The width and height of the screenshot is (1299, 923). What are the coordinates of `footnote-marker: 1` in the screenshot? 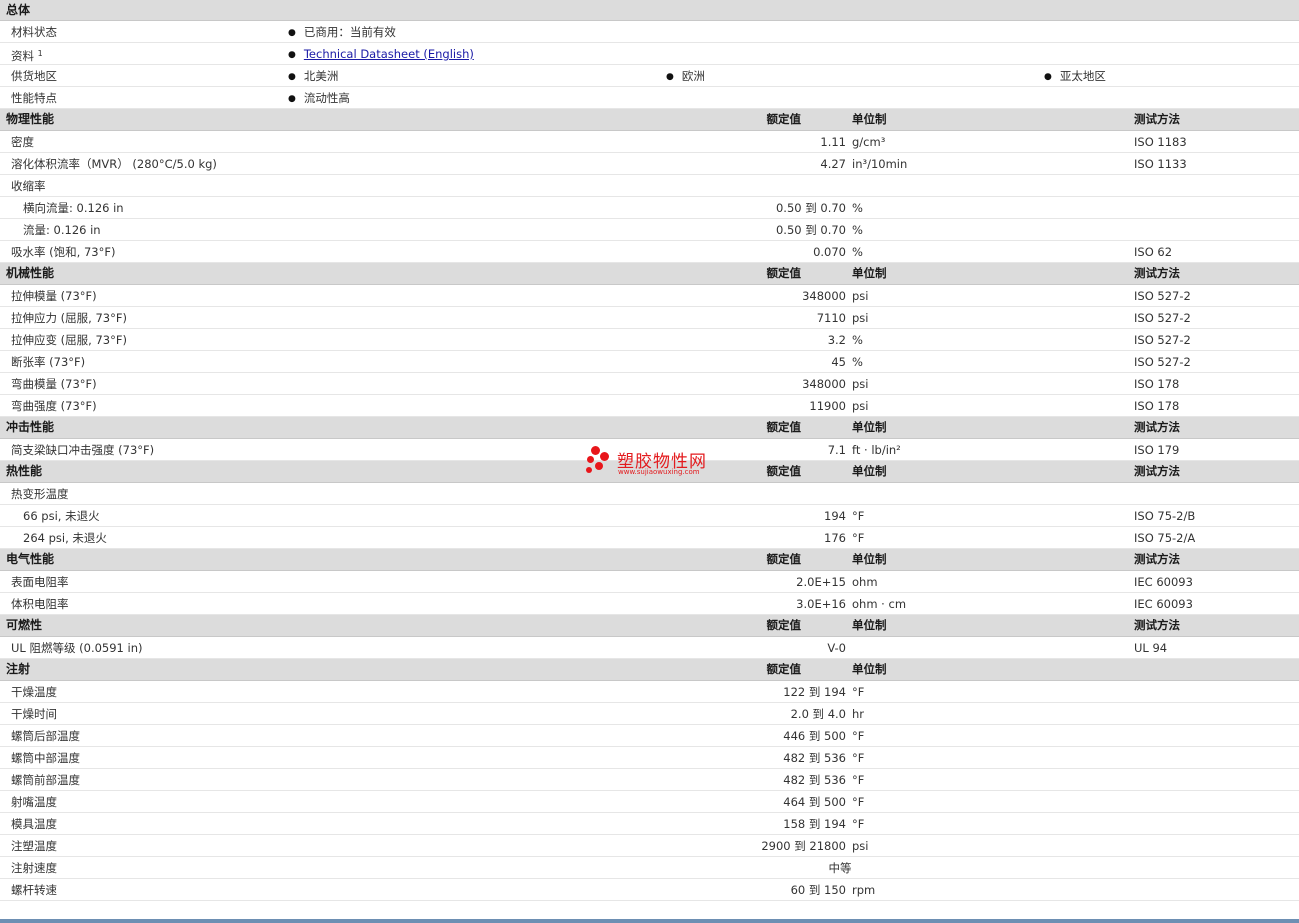 It's located at (40, 53).